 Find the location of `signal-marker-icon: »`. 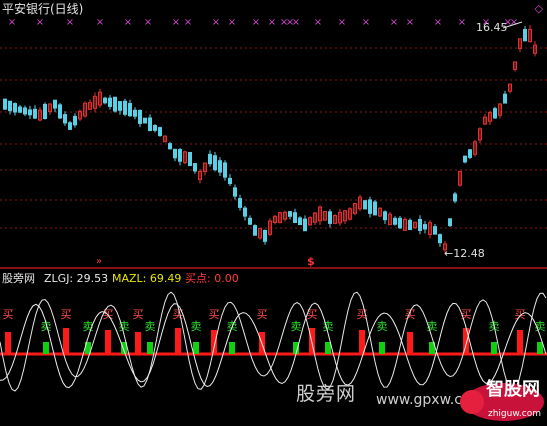

signal-marker-icon: » is located at coordinates (99, 261).